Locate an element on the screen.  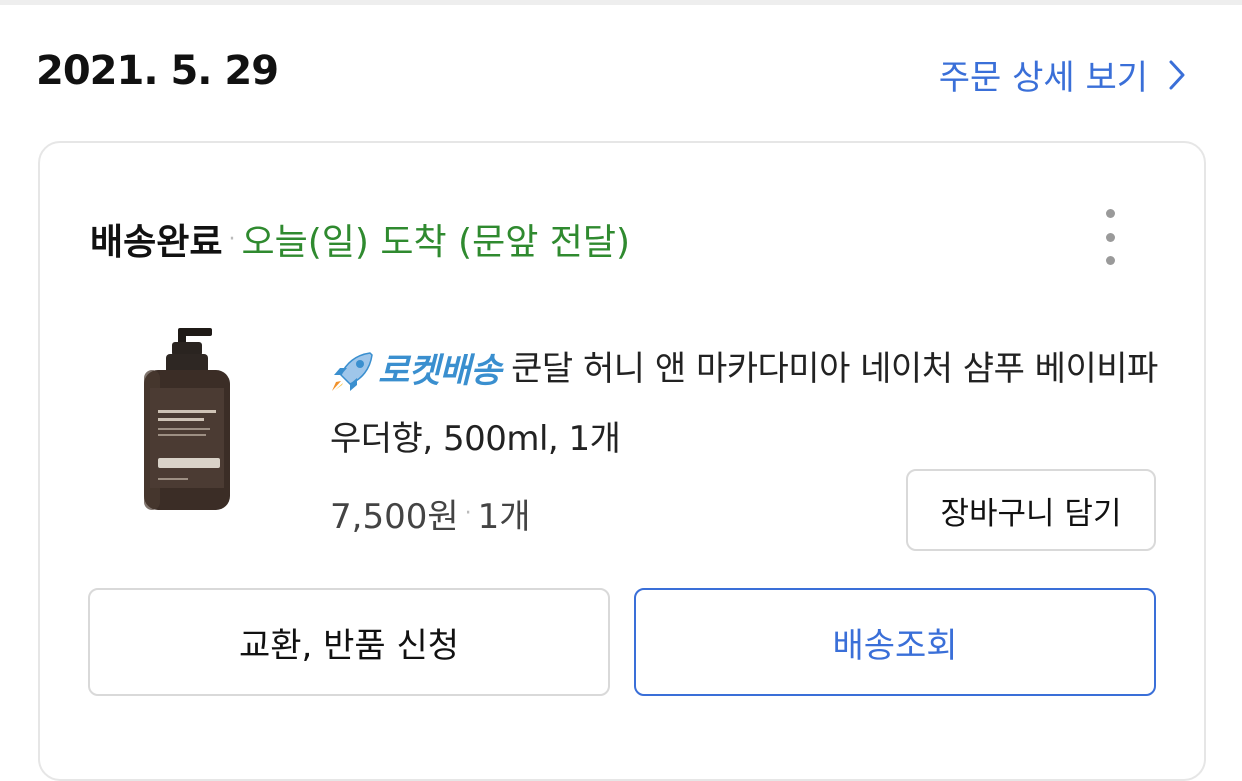
rocket-icon is located at coordinates (352, 371).